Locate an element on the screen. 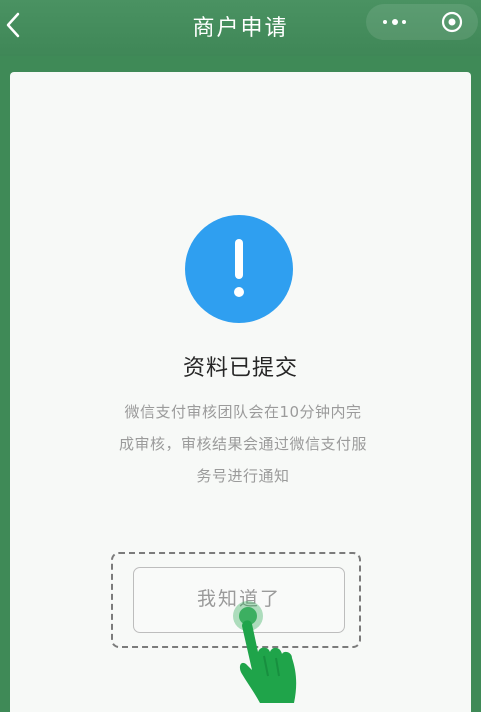  mini-program-capsule is located at coordinates (422, 22).